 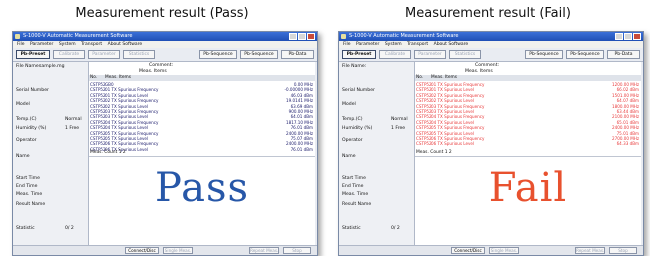 I want to click on meas-time-label: Meas. Time, so click(x=29, y=194).